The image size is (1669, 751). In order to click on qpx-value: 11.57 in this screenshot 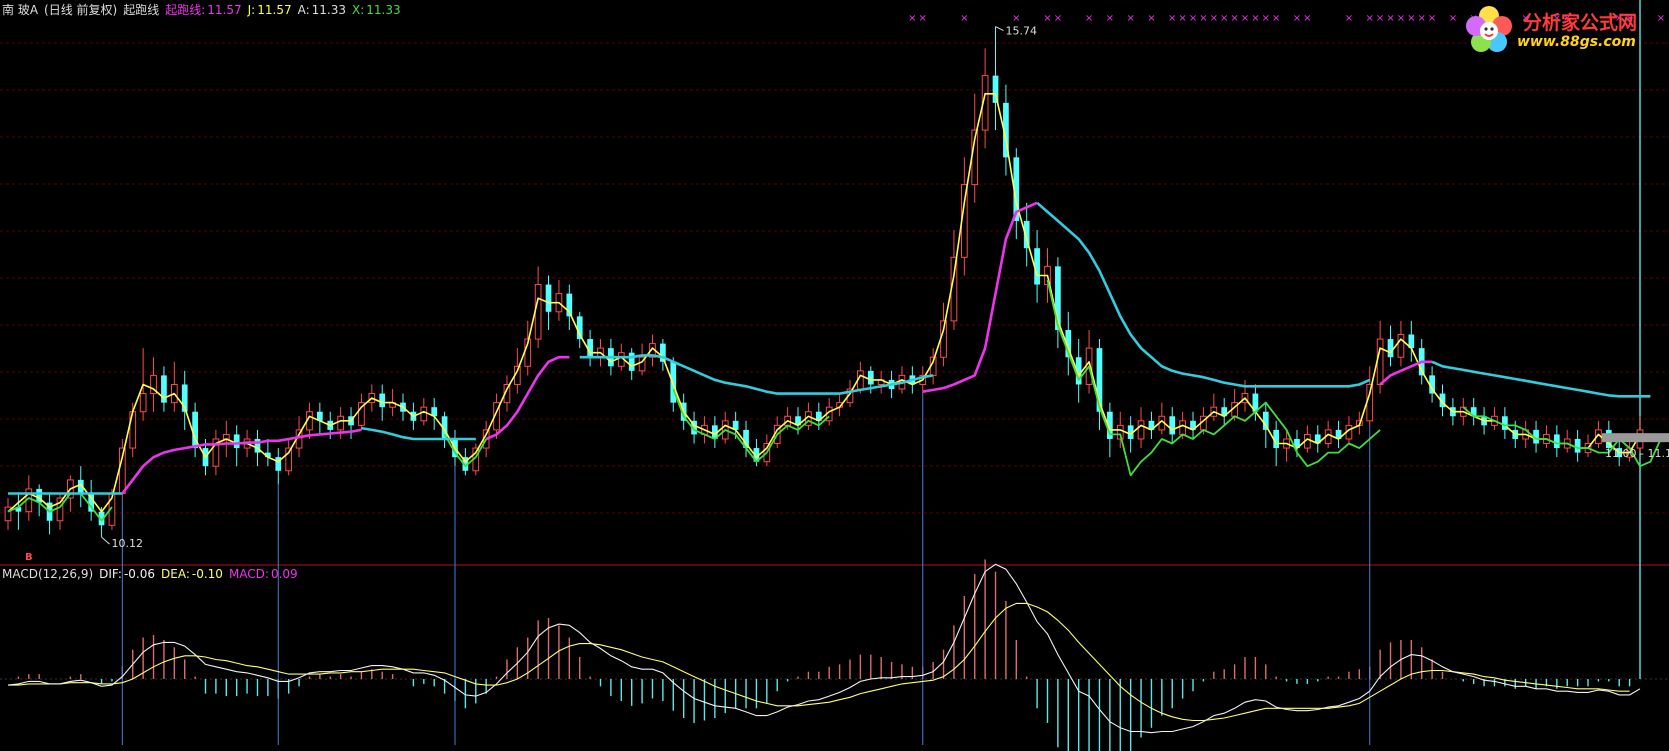, I will do `click(224, 10)`.